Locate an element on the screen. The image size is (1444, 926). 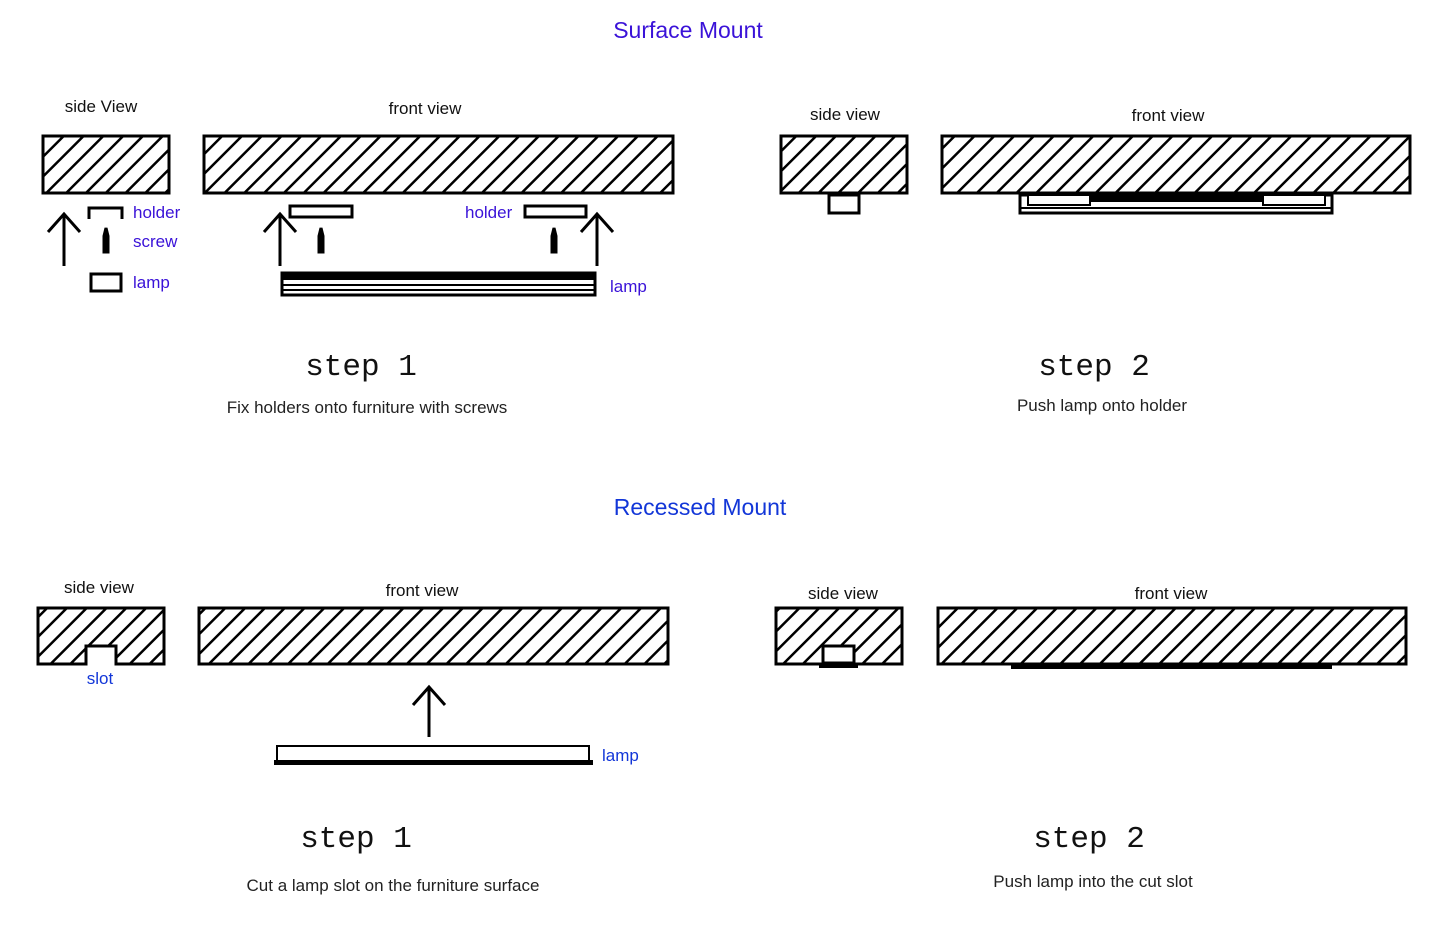
step-caption: Fix holders onto furniture with screws is located at coordinates (367, 407).